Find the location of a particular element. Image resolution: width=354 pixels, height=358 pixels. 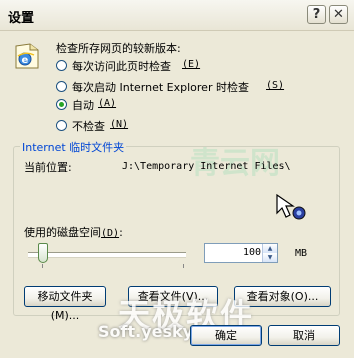

radio-label: 自动 is located at coordinates (83, 105).